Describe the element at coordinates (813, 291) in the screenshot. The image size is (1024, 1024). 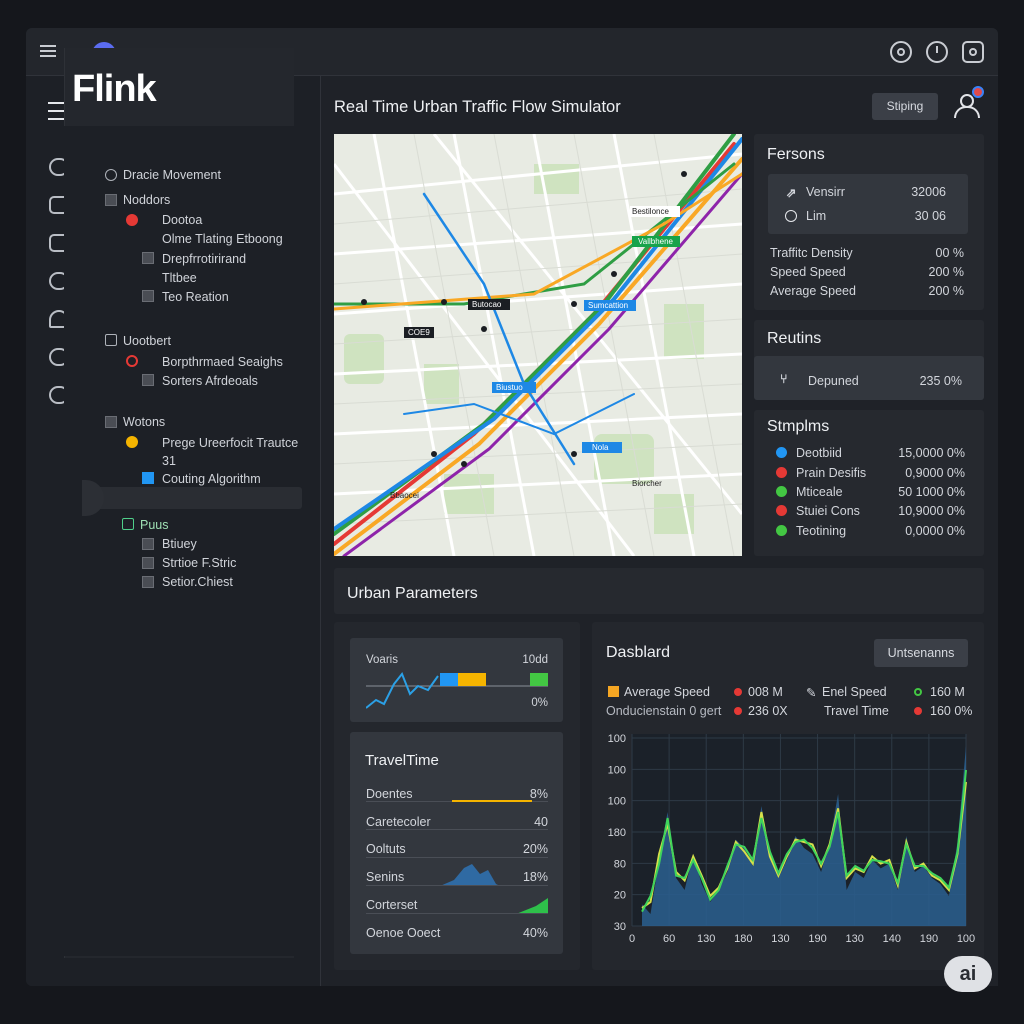
I see `stat-label: Average Speed` at that location.